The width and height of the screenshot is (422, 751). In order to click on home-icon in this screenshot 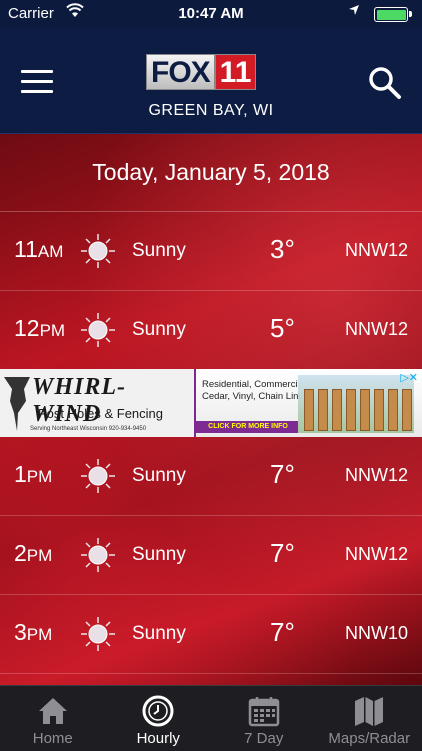, I will do `click(53, 711)`.